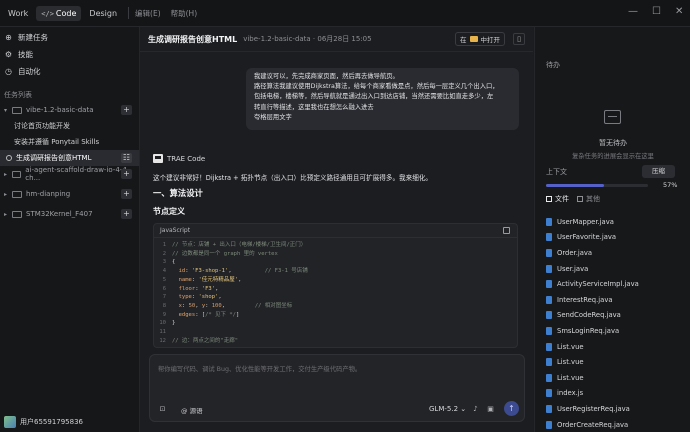 This screenshot has height=432, width=690. I want to click on project-item: ▸ hm-dianping +, so click(69, 194).